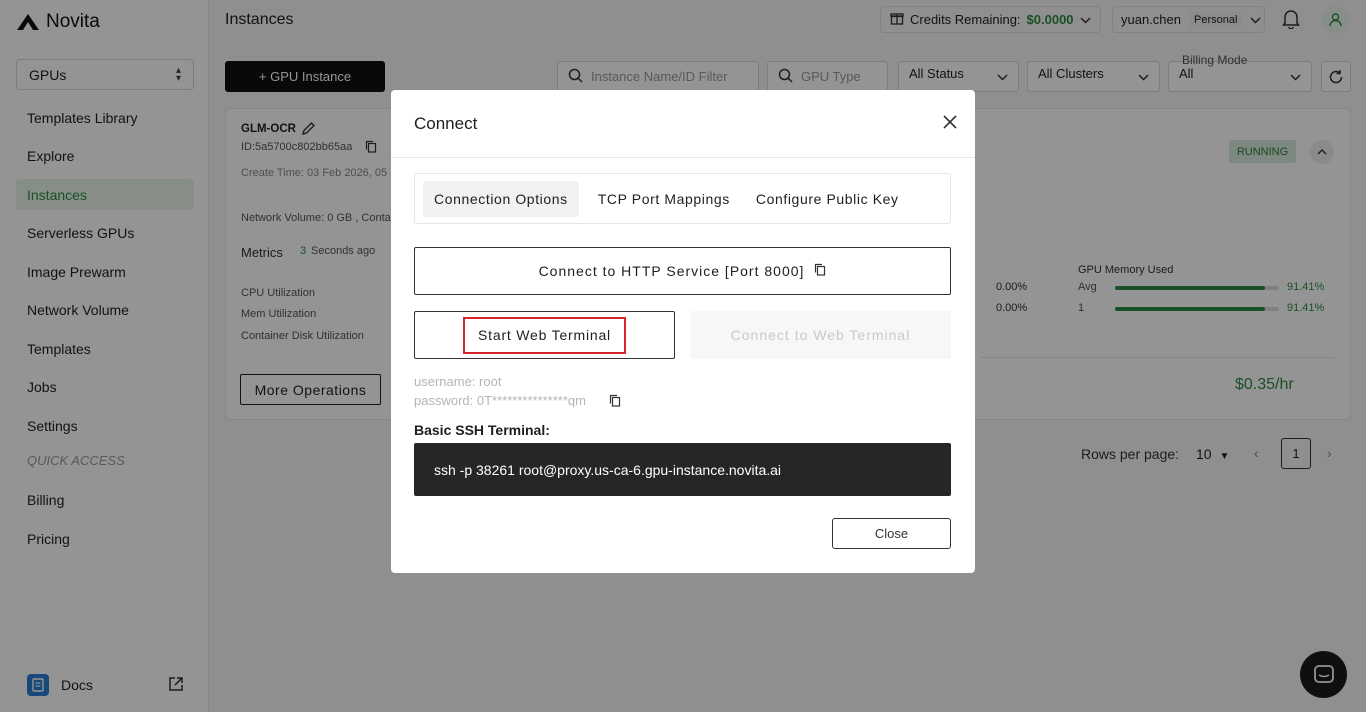 The height and width of the screenshot is (712, 1366). I want to click on connect-web-terminal-button: Connect to Web Terminal, so click(820, 335).